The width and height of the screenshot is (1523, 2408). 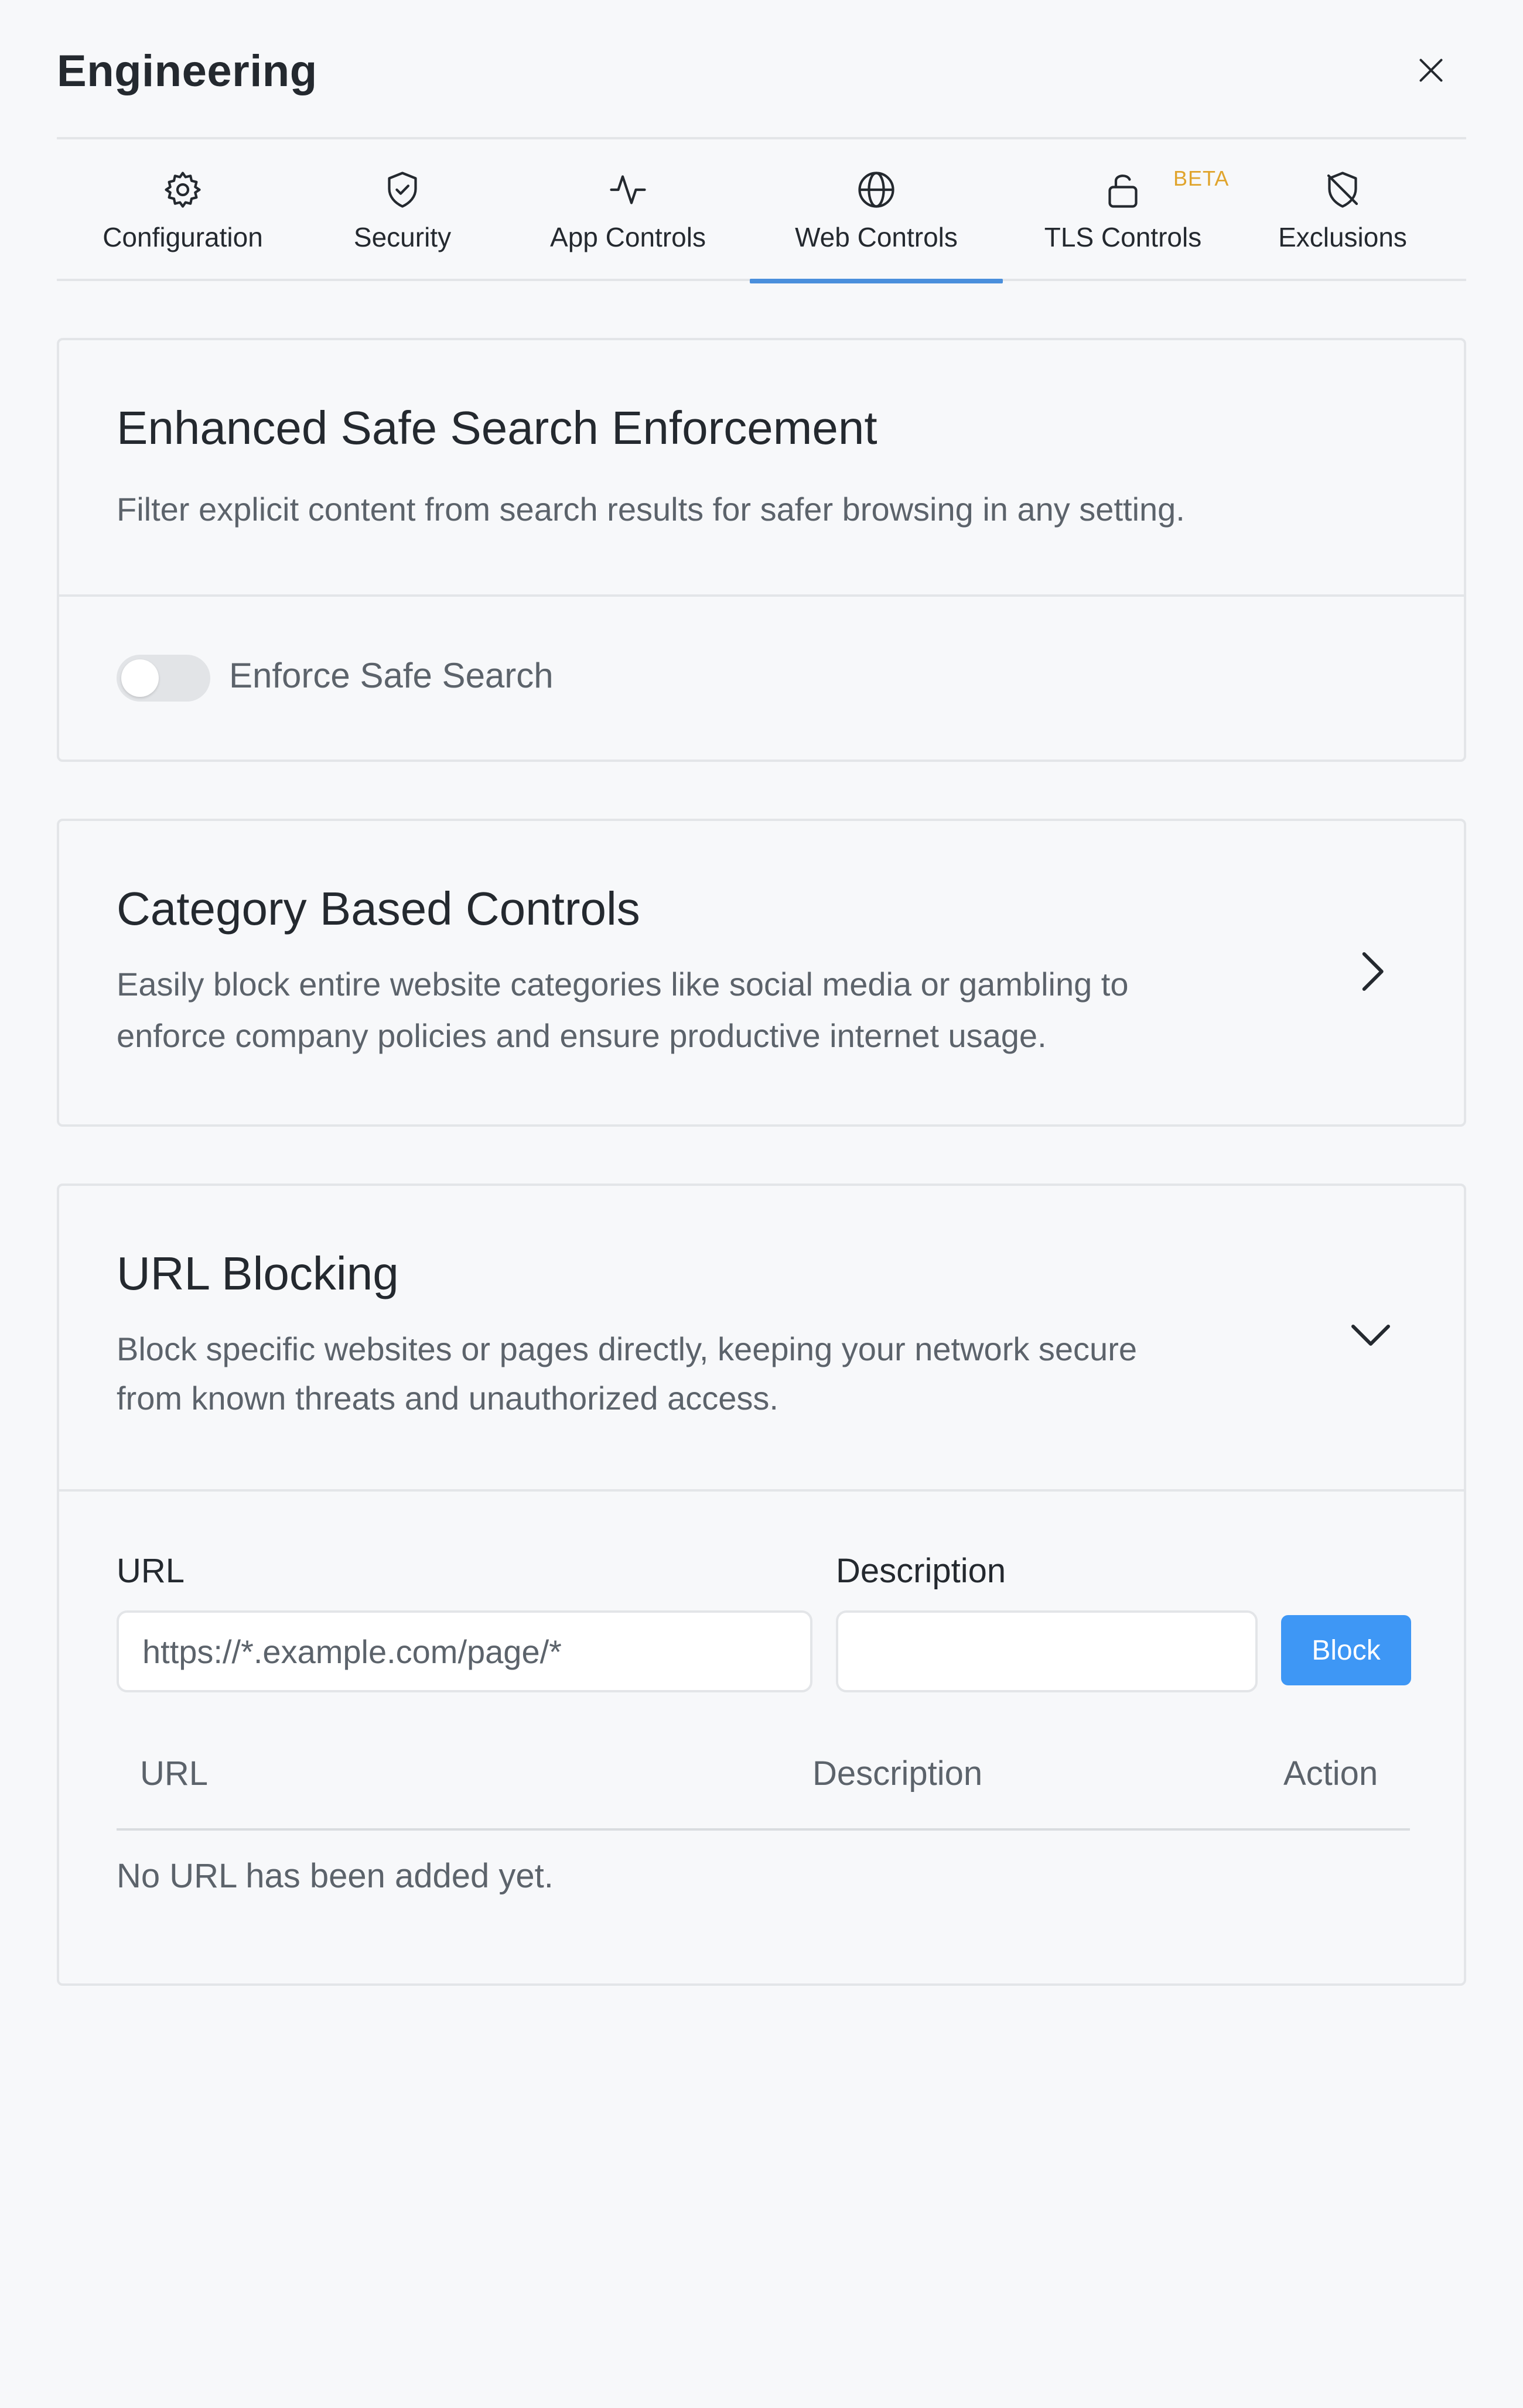 What do you see at coordinates (335, 1876) in the screenshot?
I see `empty-table-message: No URL has been added yet.` at bounding box center [335, 1876].